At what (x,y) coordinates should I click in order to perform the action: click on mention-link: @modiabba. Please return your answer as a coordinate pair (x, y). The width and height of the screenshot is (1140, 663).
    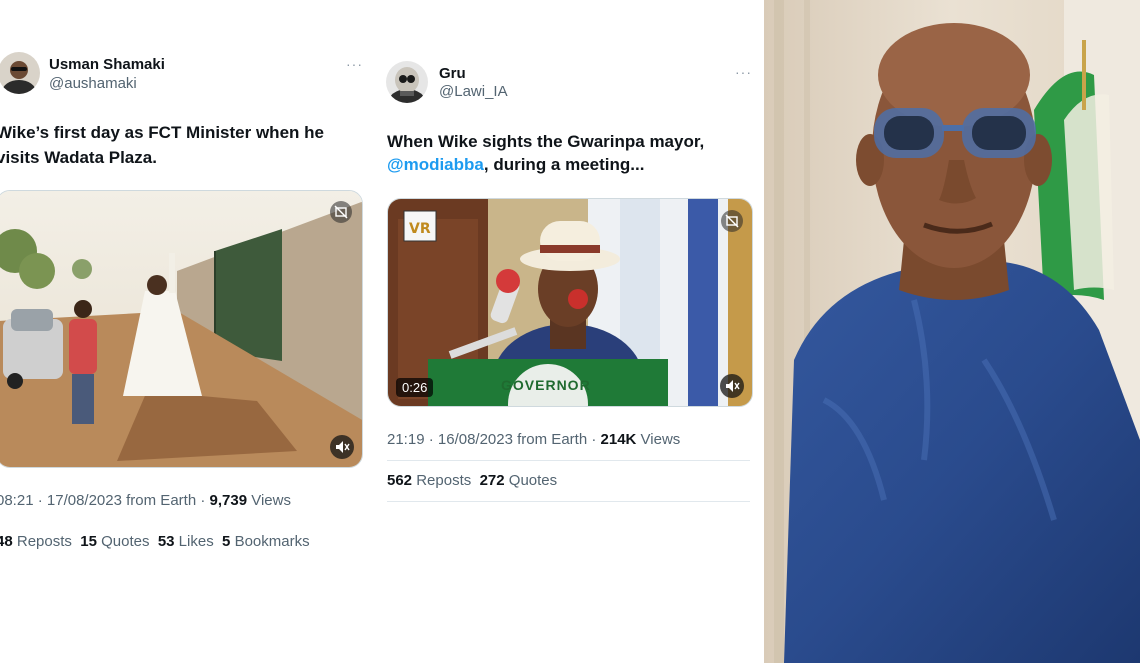
    Looking at the image, I should click on (435, 164).